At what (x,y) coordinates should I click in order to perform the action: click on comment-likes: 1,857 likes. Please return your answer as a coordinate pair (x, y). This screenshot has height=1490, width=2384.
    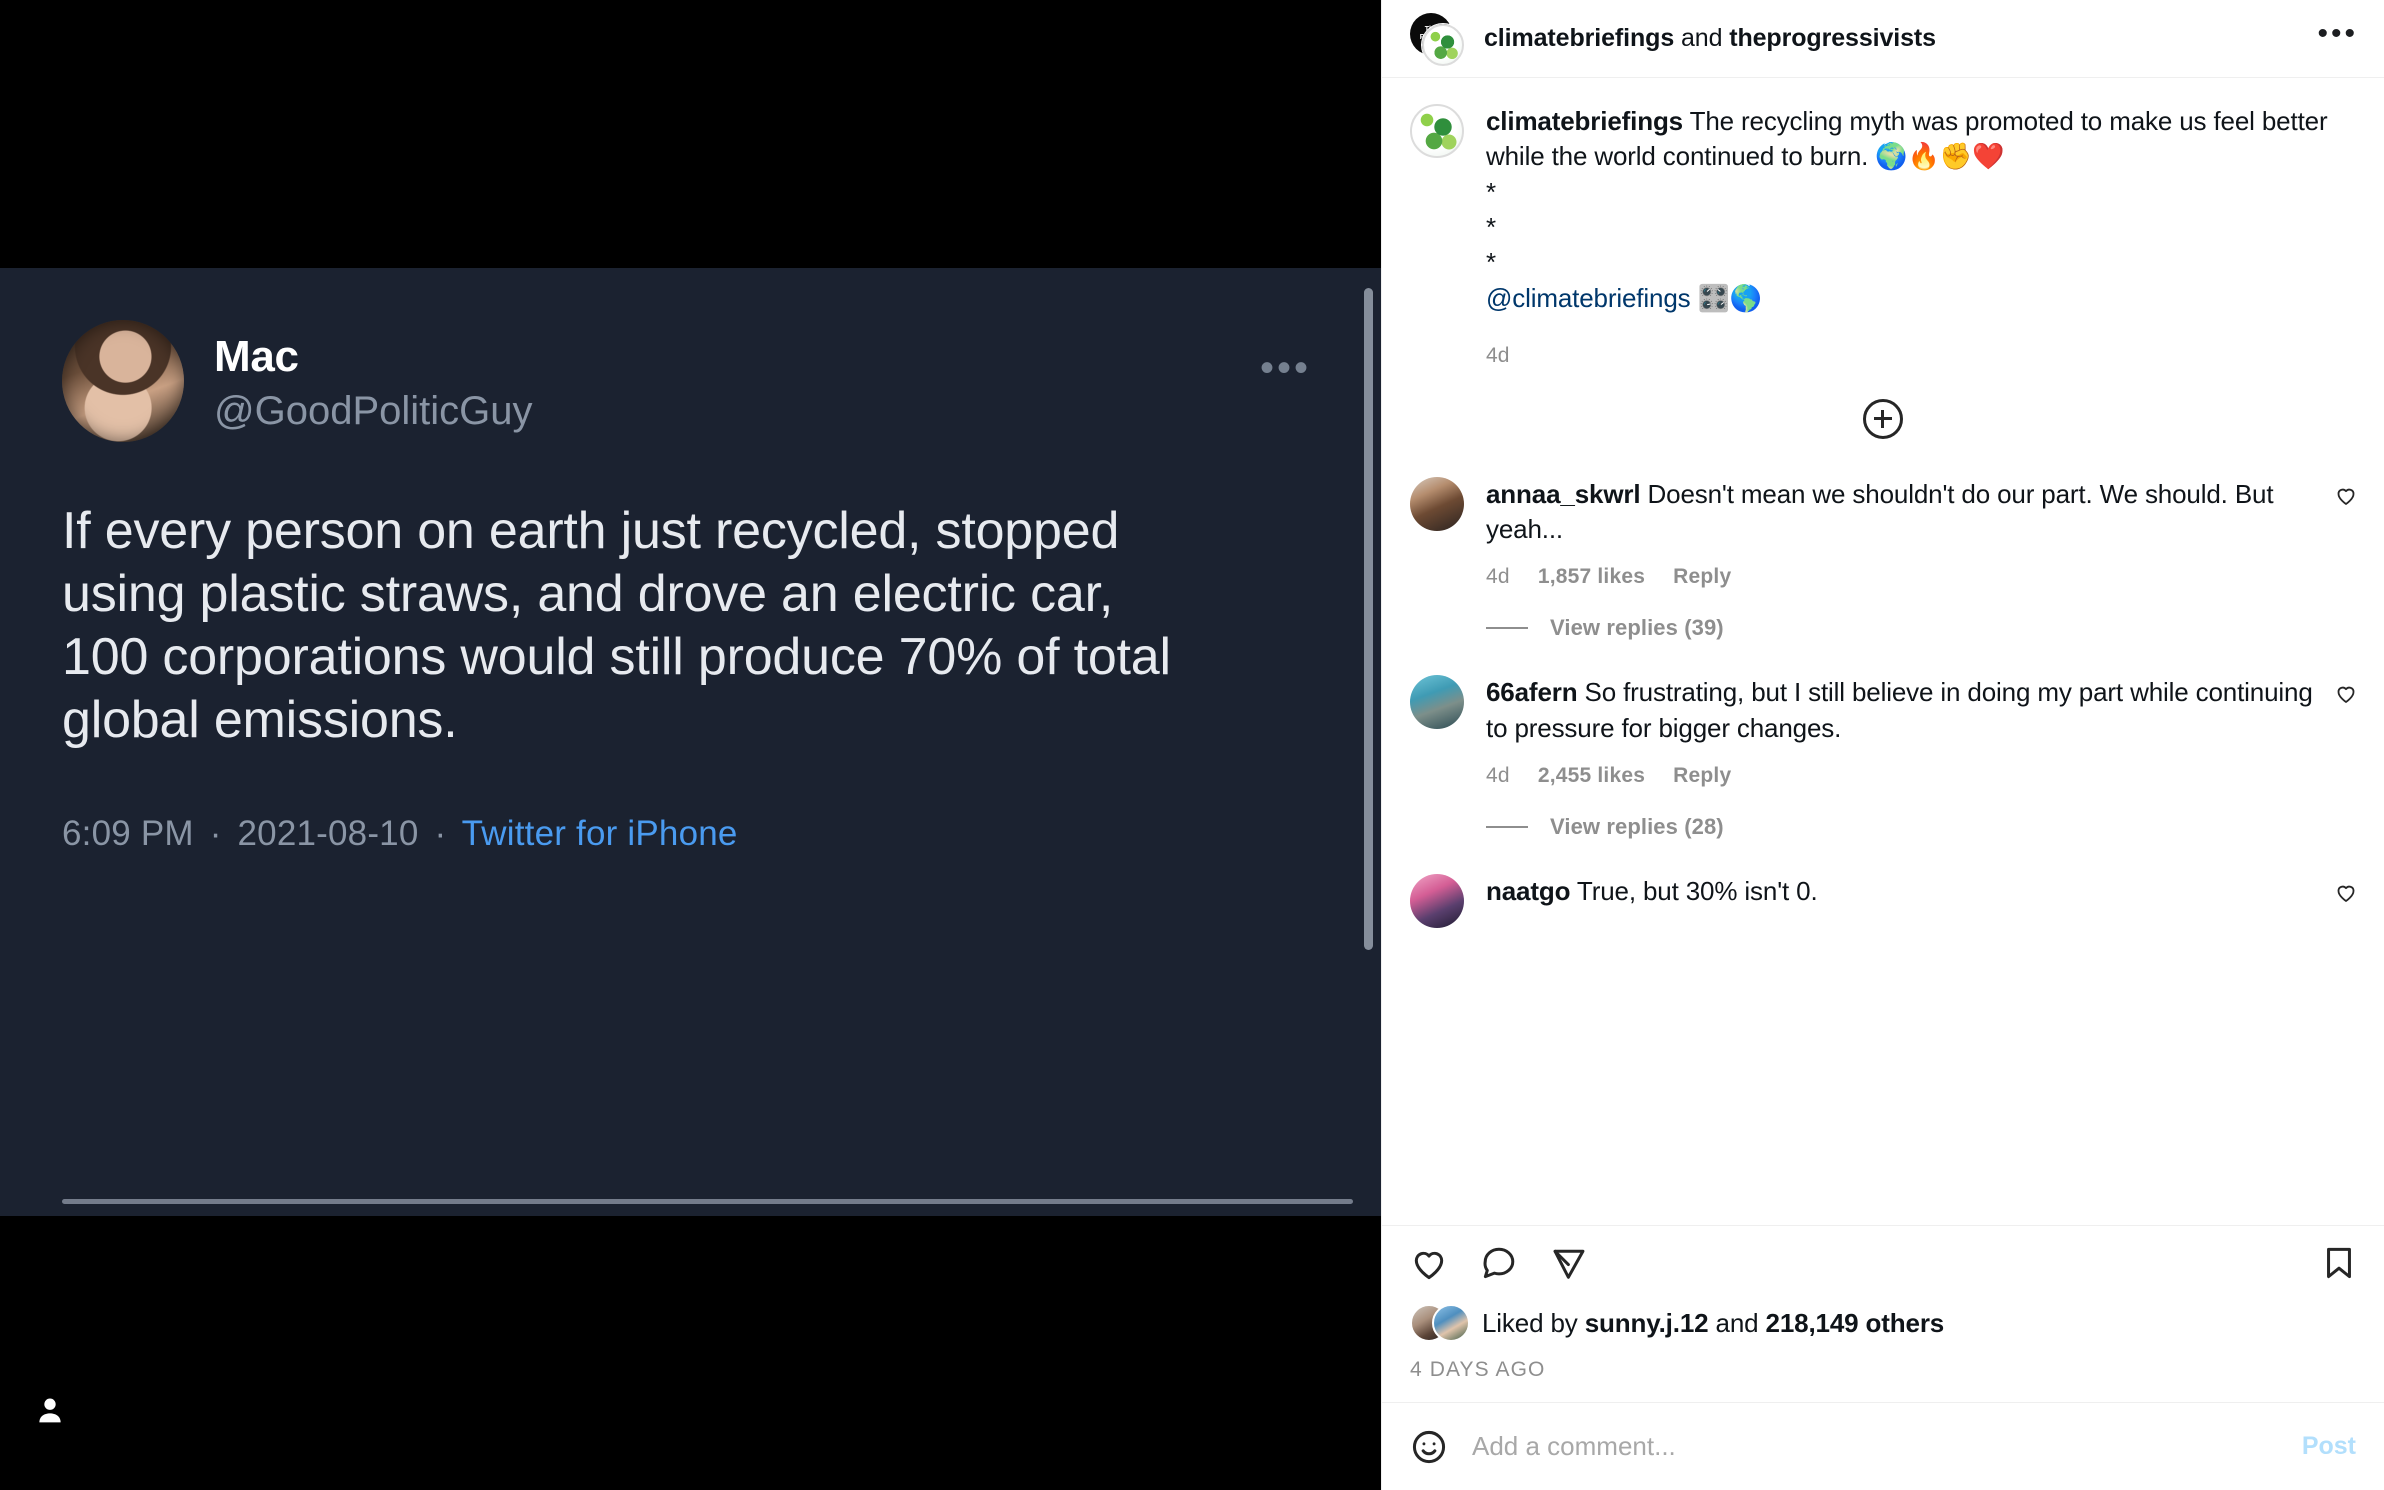
    Looking at the image, I should click on (1591, 576).